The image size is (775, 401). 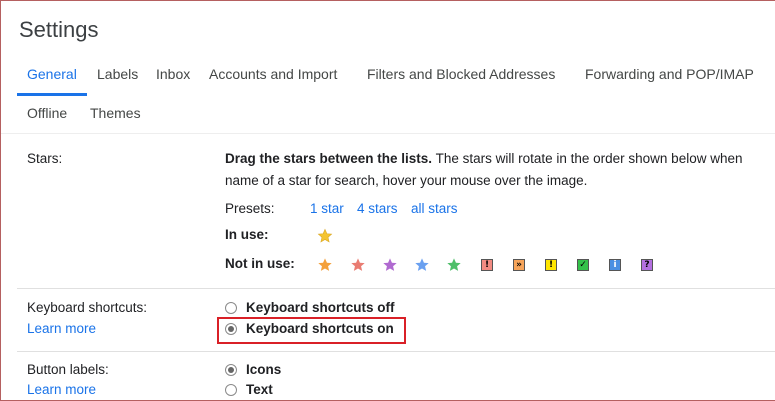 I want to click on button-labels-icons-label: Icons, so click(x=263, y=369).